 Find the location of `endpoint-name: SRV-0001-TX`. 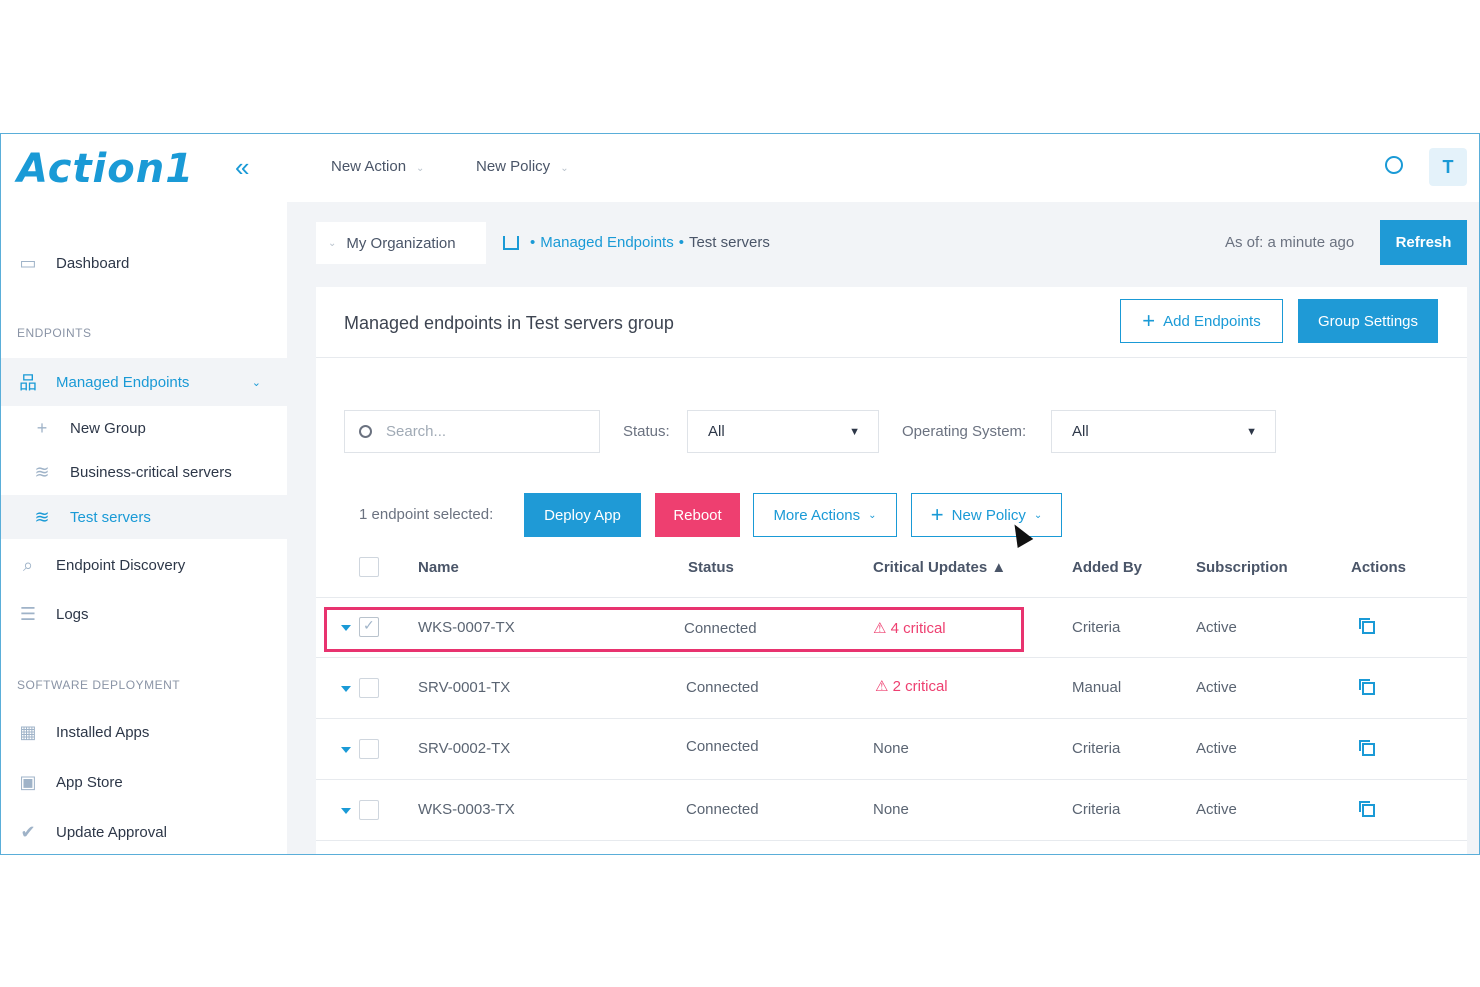

endpoint-name: SRV-0001-TX is located at coordinates (464, 687).